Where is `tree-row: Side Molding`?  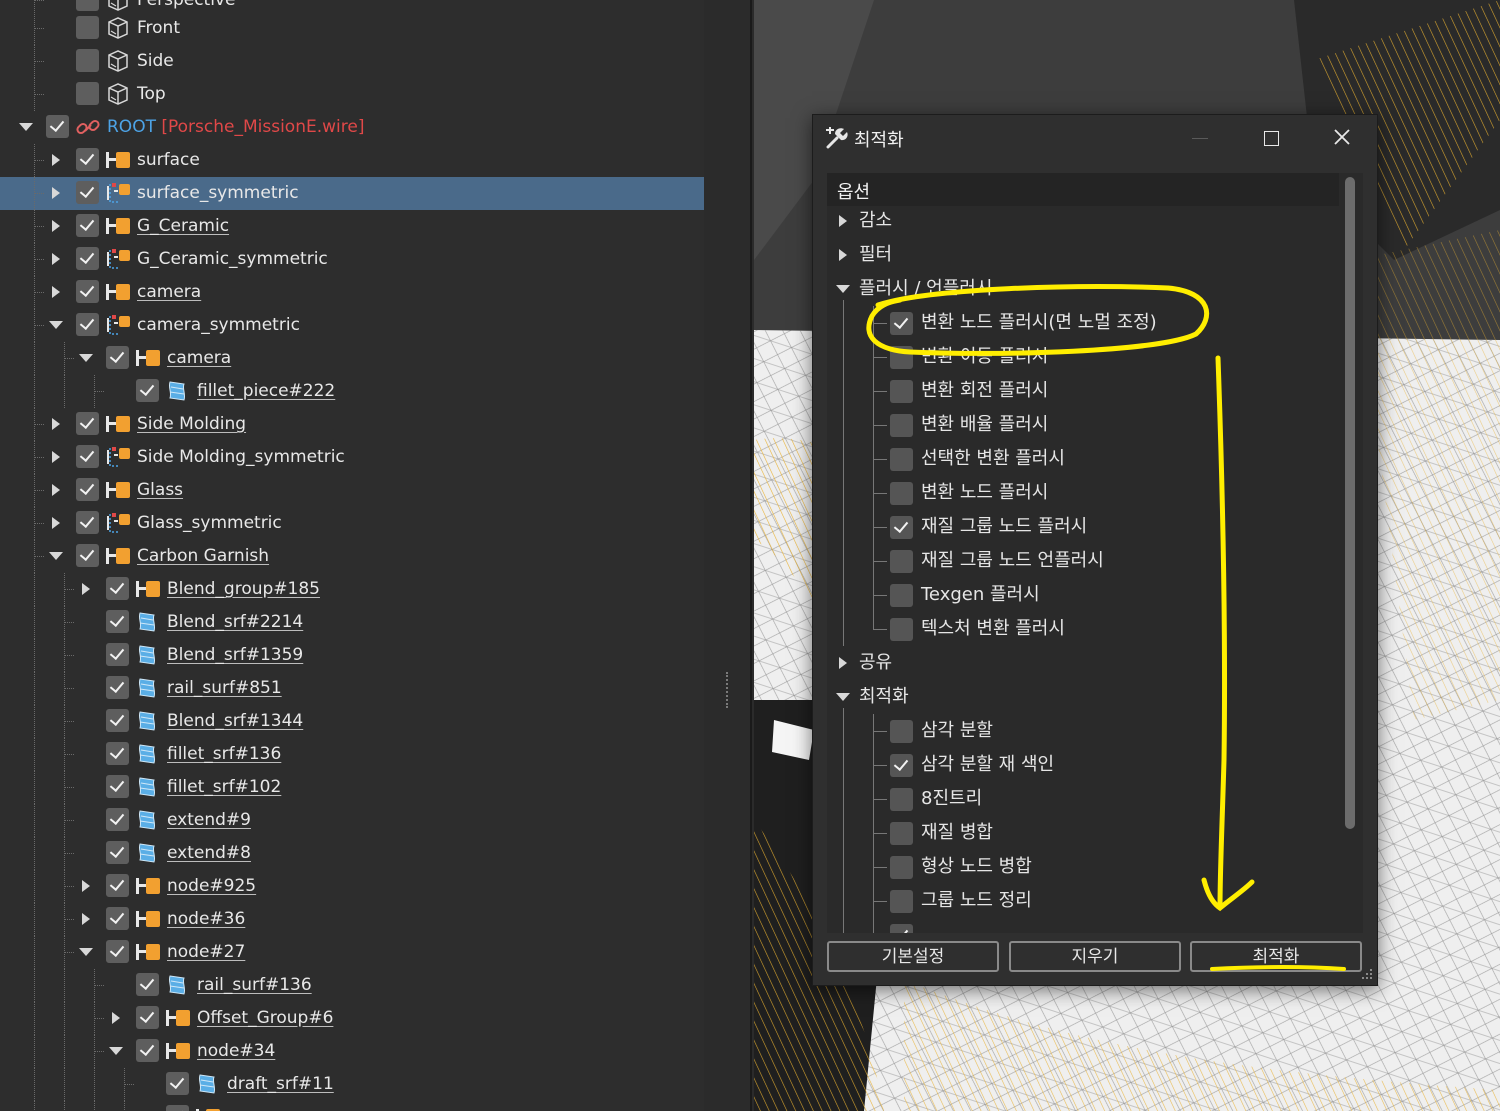 tree-row: Side Molding is located at coordinates (352, 424).